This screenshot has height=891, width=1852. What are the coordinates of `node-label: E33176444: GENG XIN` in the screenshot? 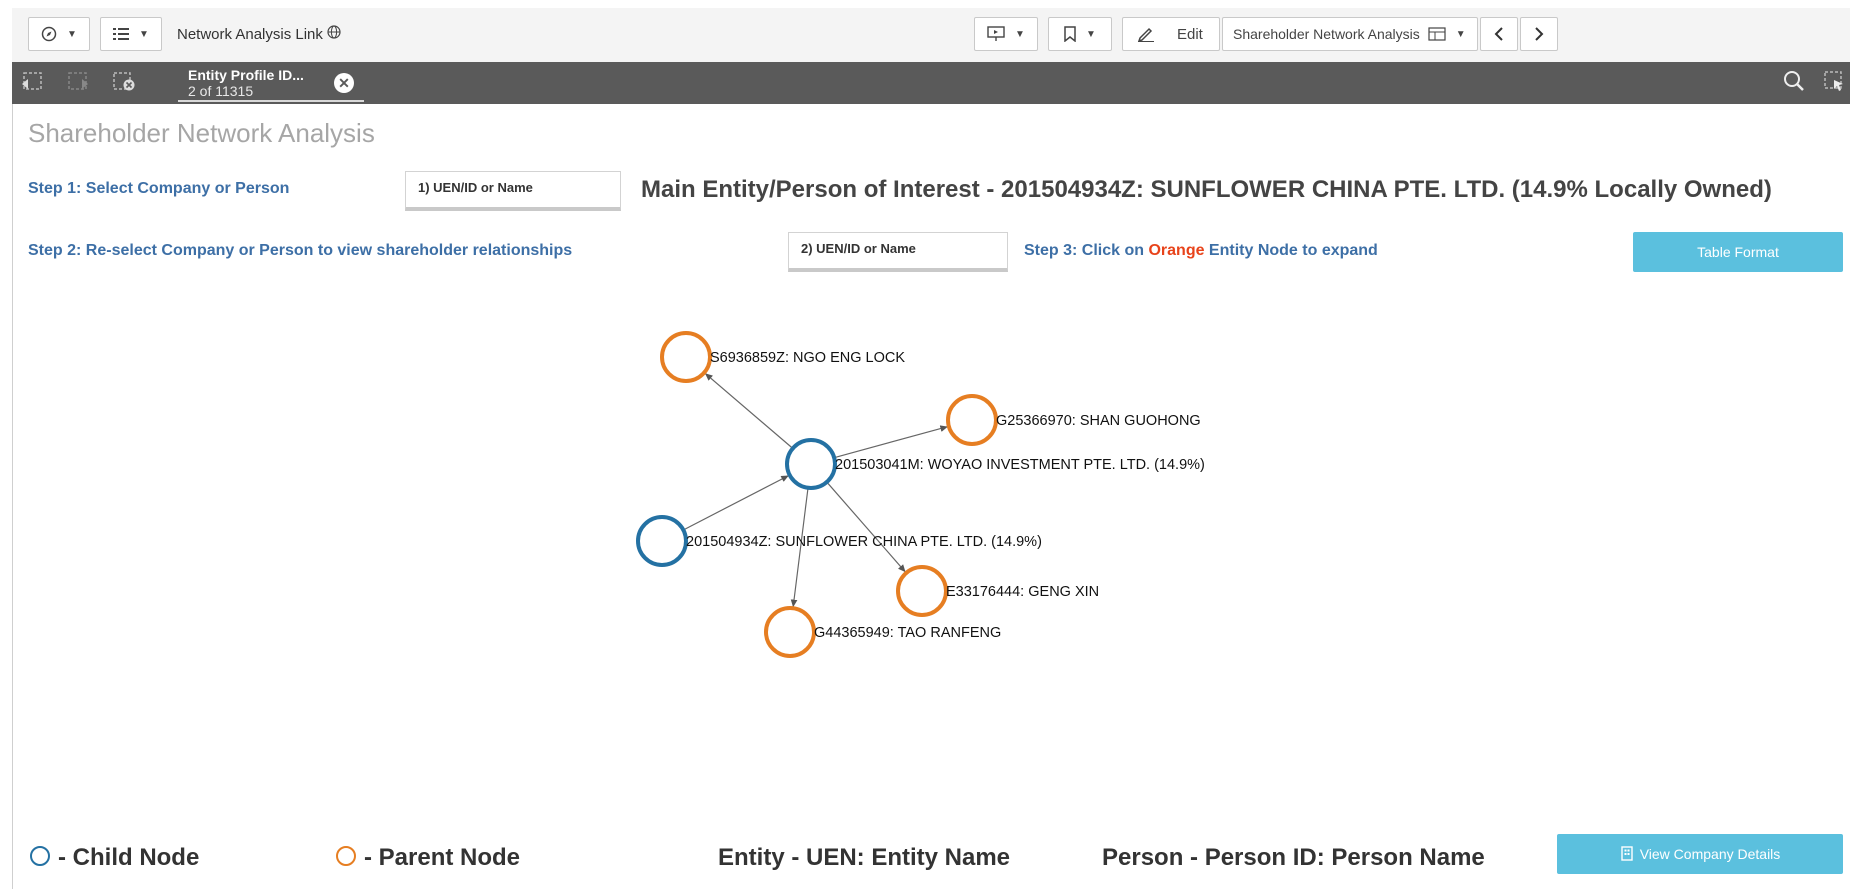 It's located at (1022, 592).